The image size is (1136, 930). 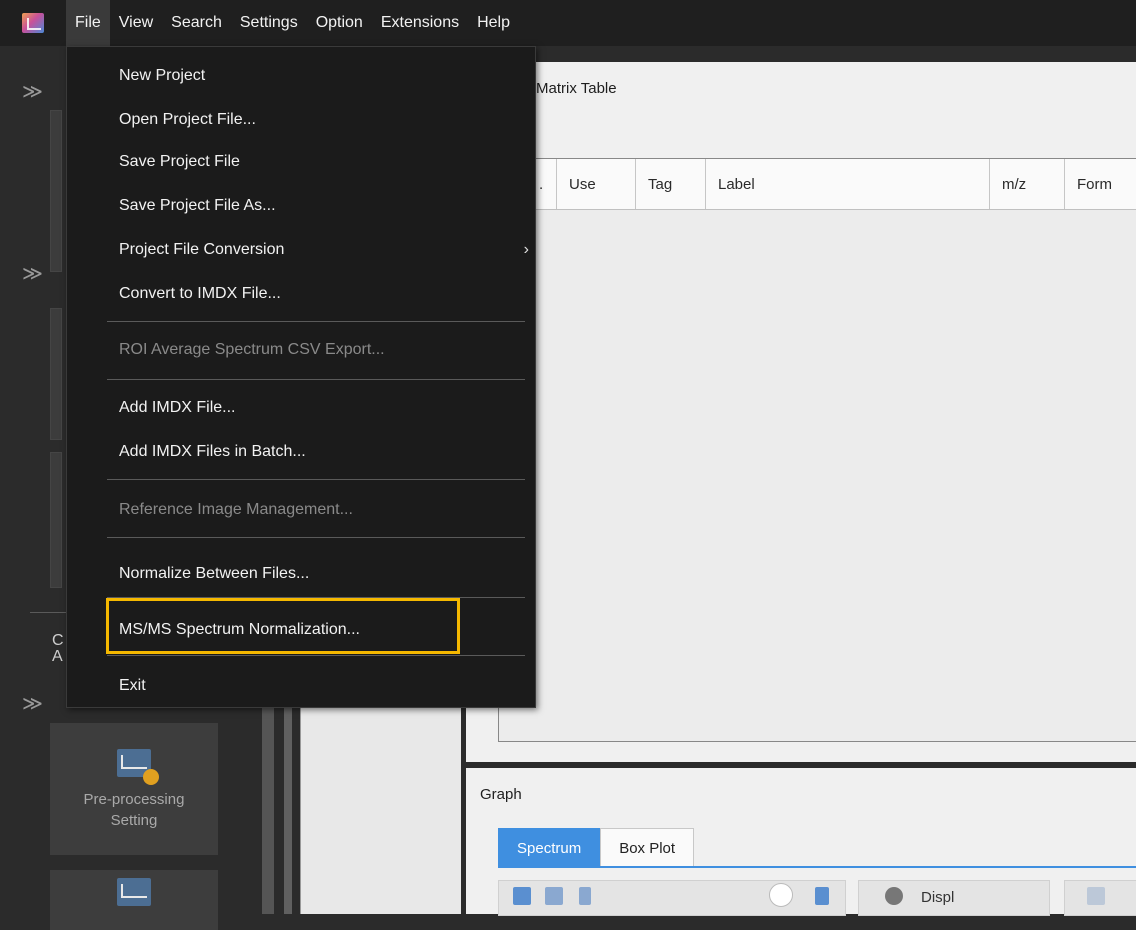 I want to click on menu-search: Search, so click(x=196, y=23).